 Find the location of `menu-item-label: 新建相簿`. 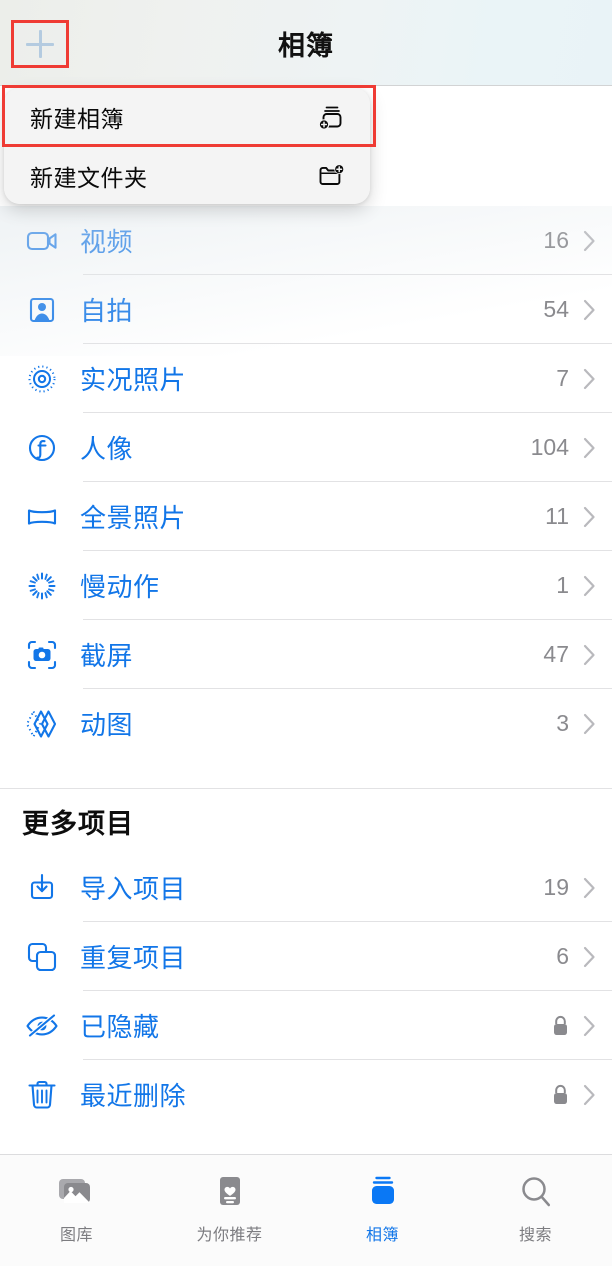

menu-item-label: 新建相簿 is located at coordinates (77, 119).